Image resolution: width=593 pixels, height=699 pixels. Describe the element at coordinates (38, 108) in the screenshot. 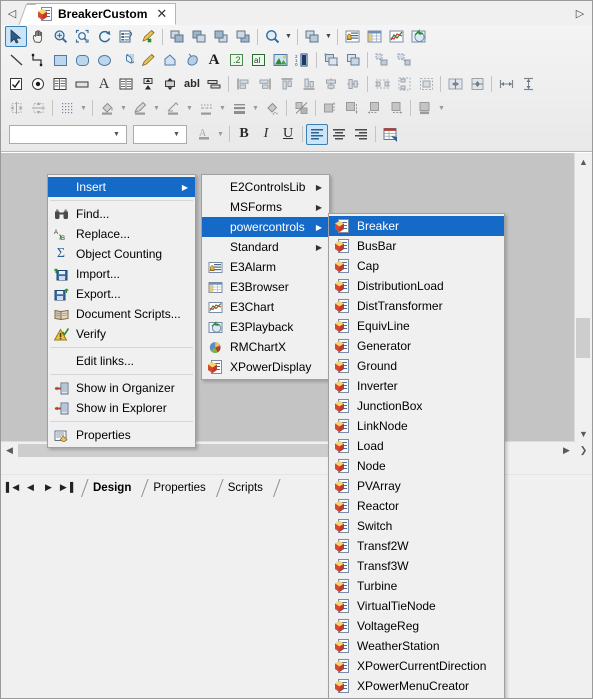

I see `flip-vertical-tool` at that location.